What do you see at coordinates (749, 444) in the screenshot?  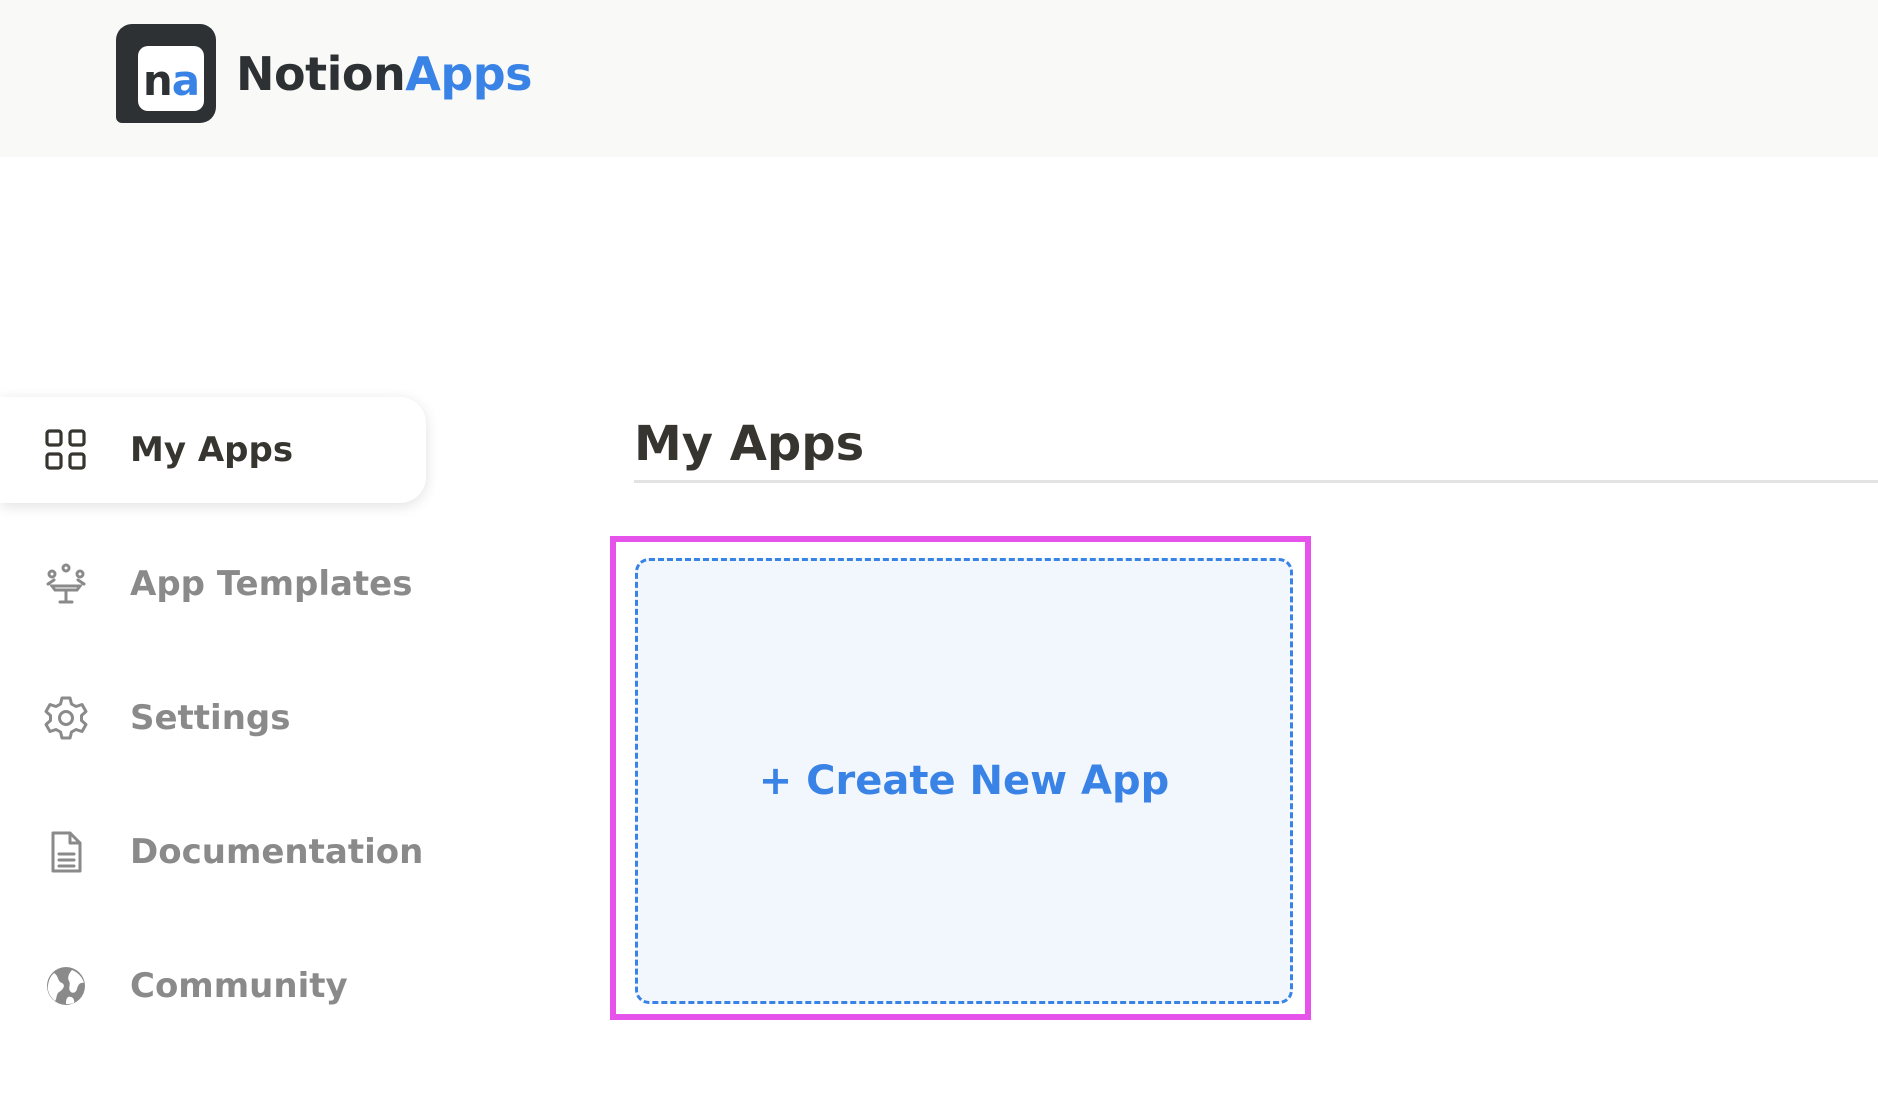 I see `page-title: My Apps` at bounding box center [749, 444].